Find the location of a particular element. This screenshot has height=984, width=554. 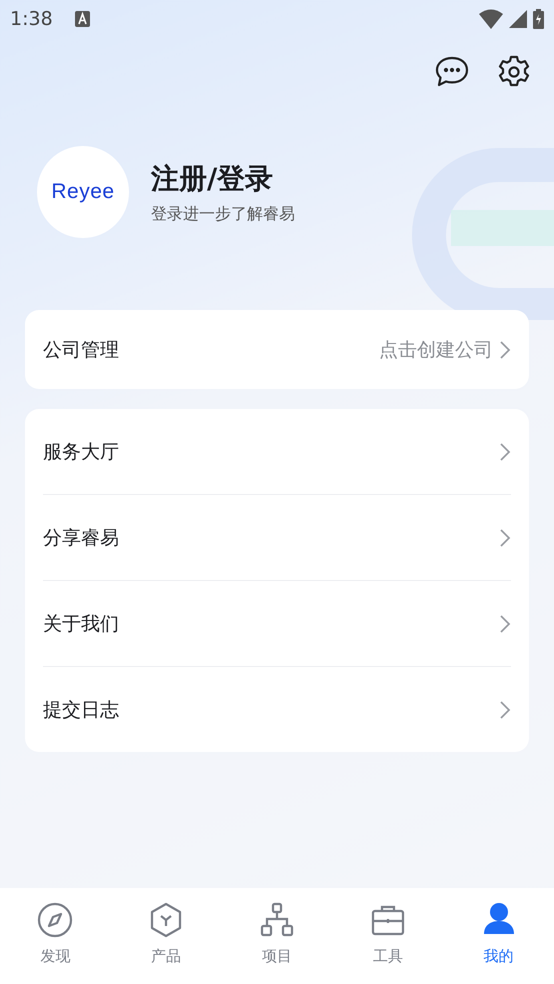

signal-icon is located at coordinates (518, 19).